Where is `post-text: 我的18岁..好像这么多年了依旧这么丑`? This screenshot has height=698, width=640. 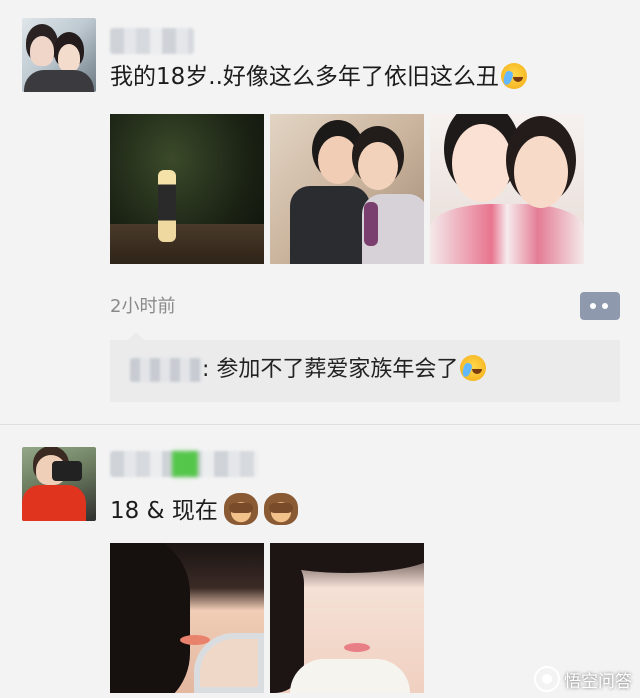 post-text: 我的18岁..好像这么多年了依旧这么丑 is located at coordinates (318, 77).